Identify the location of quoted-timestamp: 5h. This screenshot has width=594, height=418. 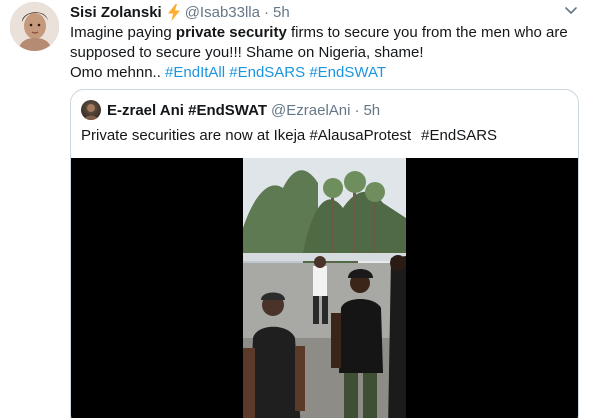
(371, 110).